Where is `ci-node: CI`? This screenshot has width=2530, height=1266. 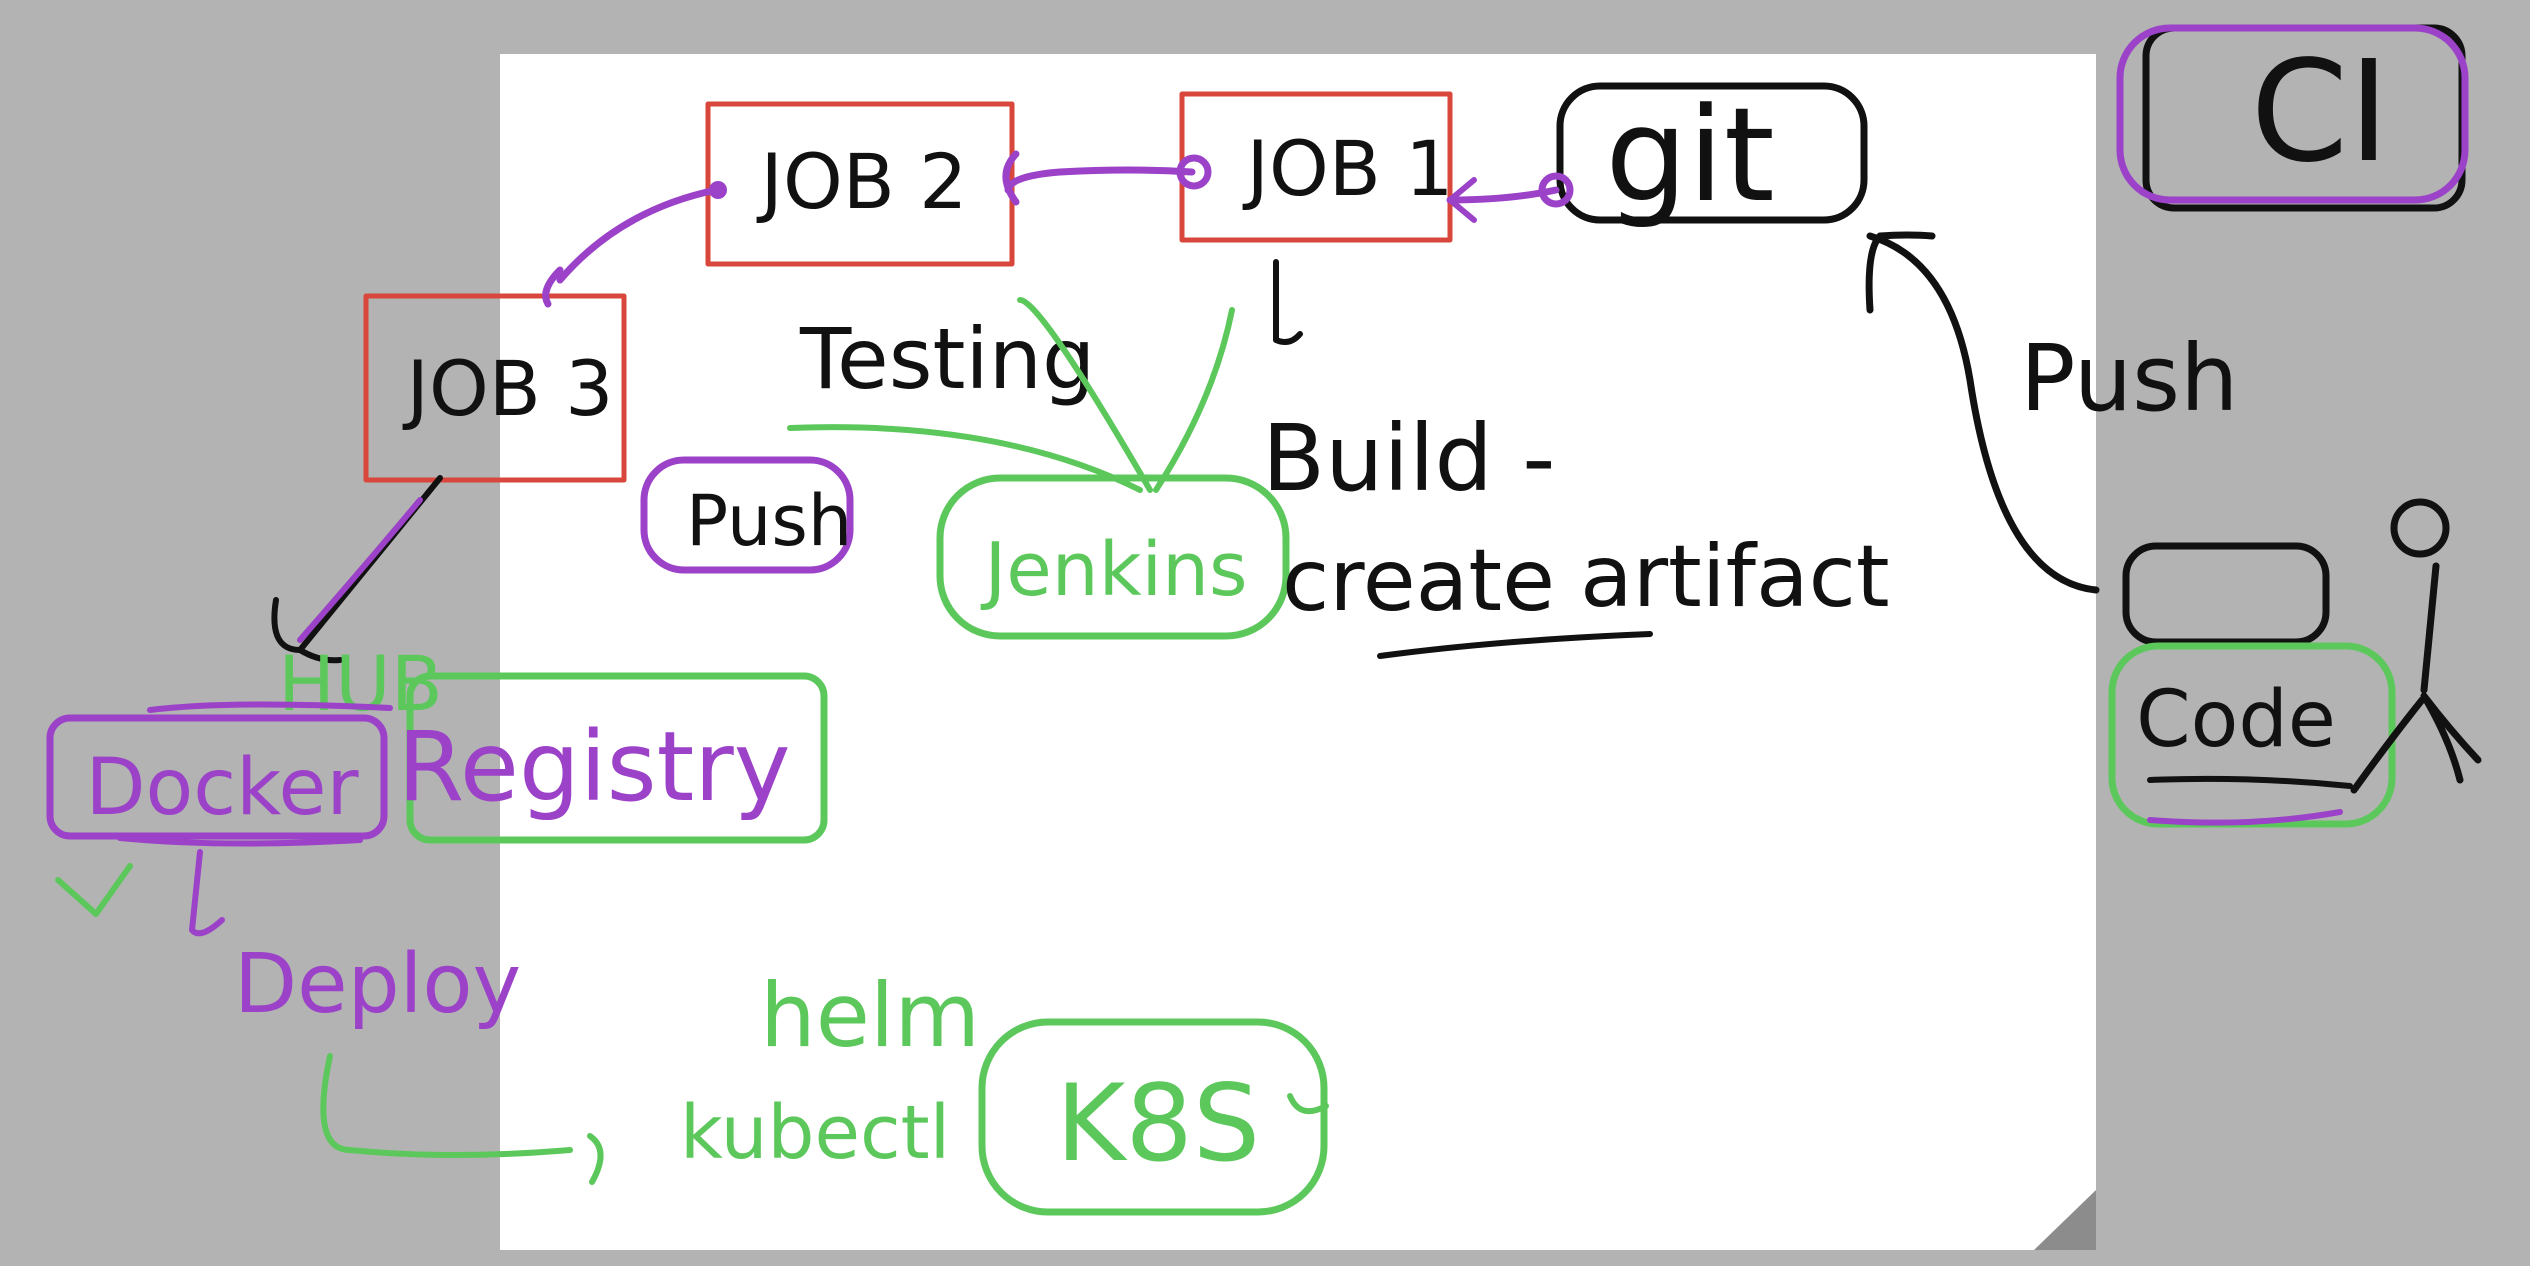 ci-node: CI is located at coordinates (2292, 118).